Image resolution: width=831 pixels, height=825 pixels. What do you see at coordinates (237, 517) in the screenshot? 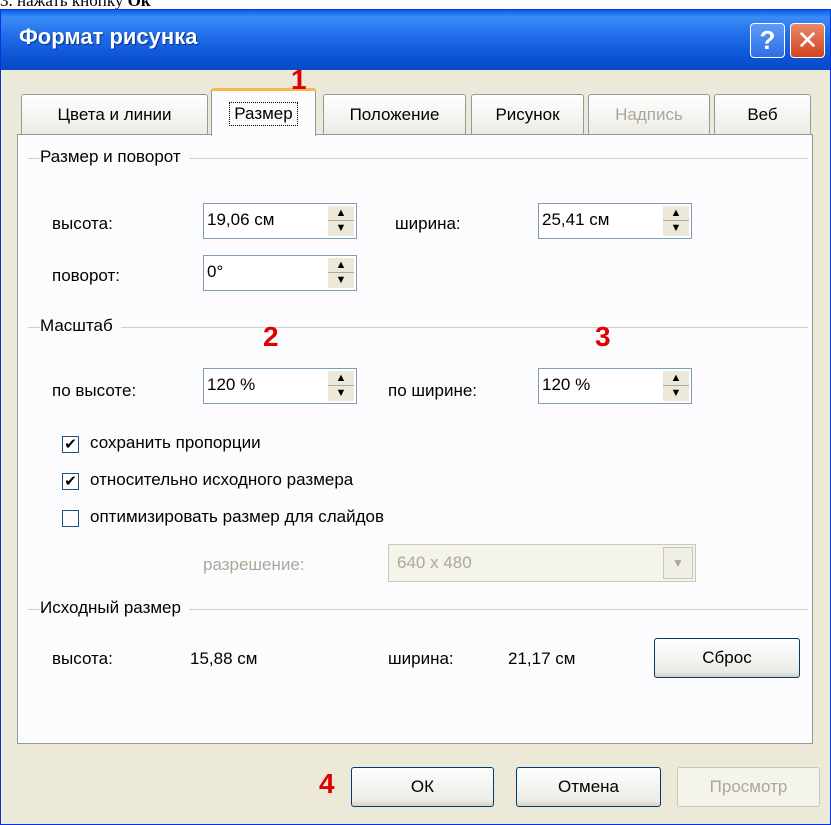
I see `optimize-slides-label: оптимизировать размер для слайдов` at bounding box center [237, 517].